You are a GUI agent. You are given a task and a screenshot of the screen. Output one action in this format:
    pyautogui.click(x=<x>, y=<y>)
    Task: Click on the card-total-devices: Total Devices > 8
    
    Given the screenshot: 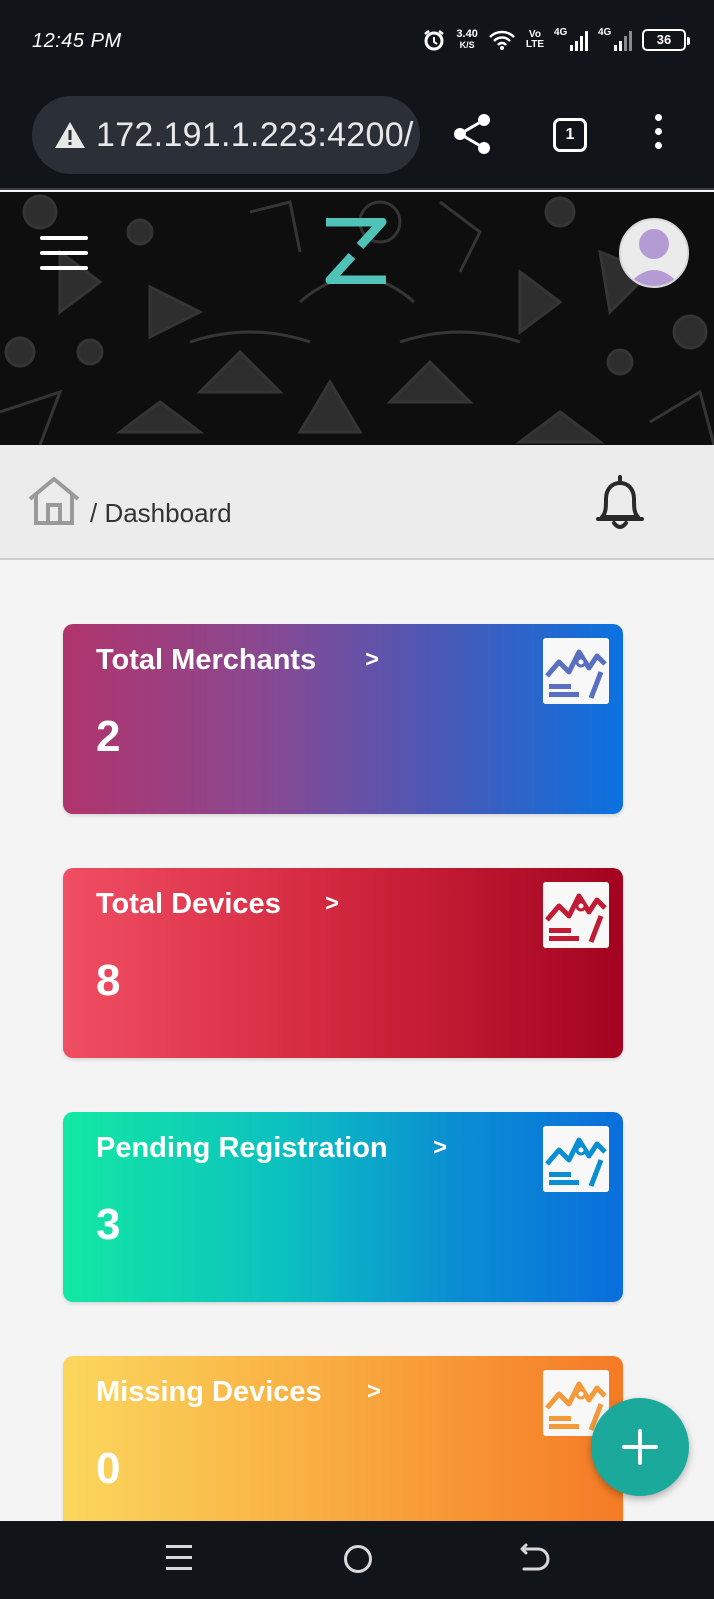 What is the action you would take?
    pyautogui.click(x=343, y=963)
    